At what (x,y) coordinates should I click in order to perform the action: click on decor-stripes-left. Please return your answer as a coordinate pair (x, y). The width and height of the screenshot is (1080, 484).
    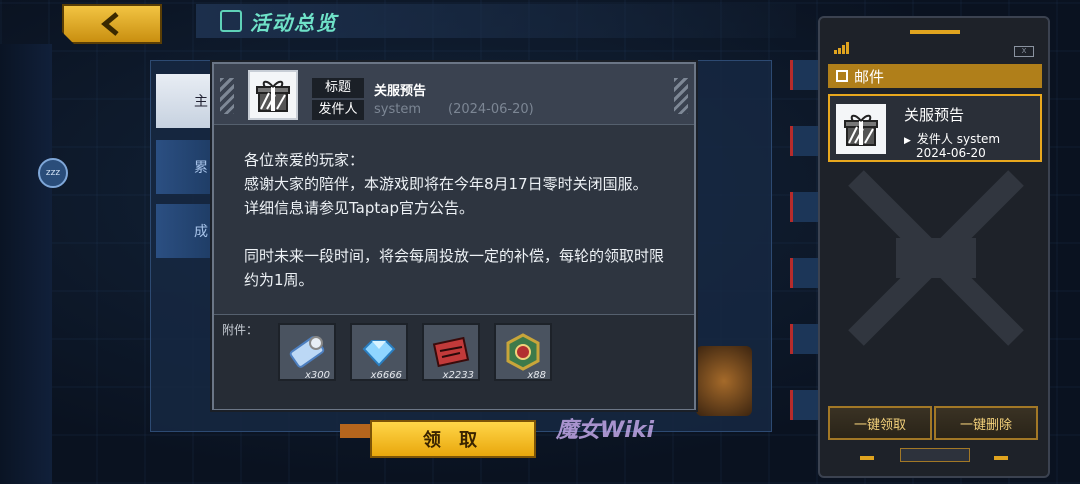
    Looking at the image, I should click on (227, 96).